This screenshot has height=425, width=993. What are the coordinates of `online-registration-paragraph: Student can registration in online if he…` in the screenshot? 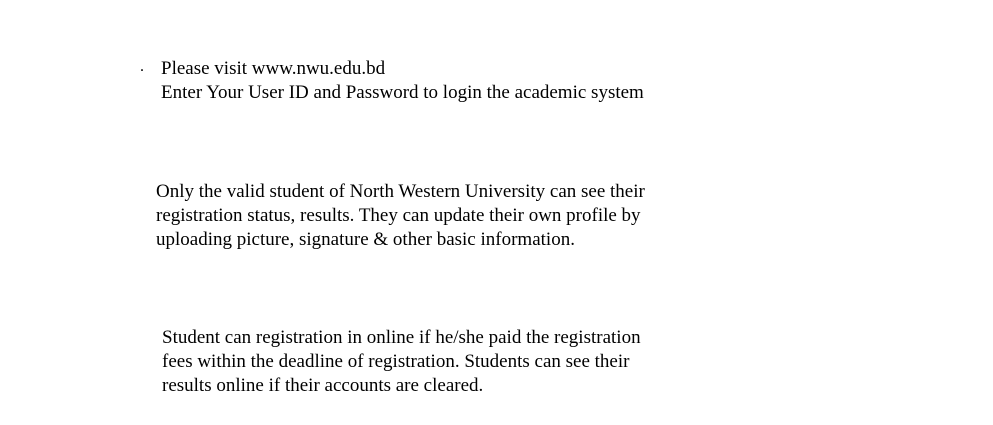 It's located at (401, 362).